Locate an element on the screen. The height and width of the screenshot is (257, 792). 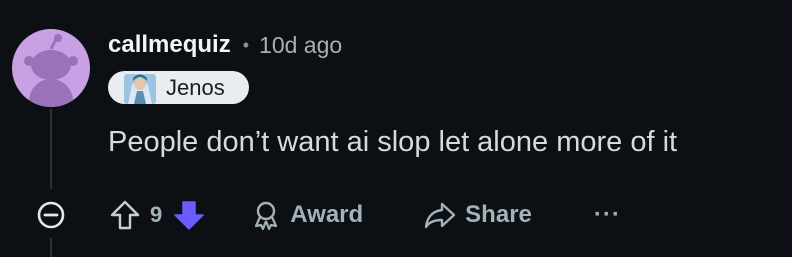
comment-actions: 9 Award Share ··· is located at coordinates (364, 215).